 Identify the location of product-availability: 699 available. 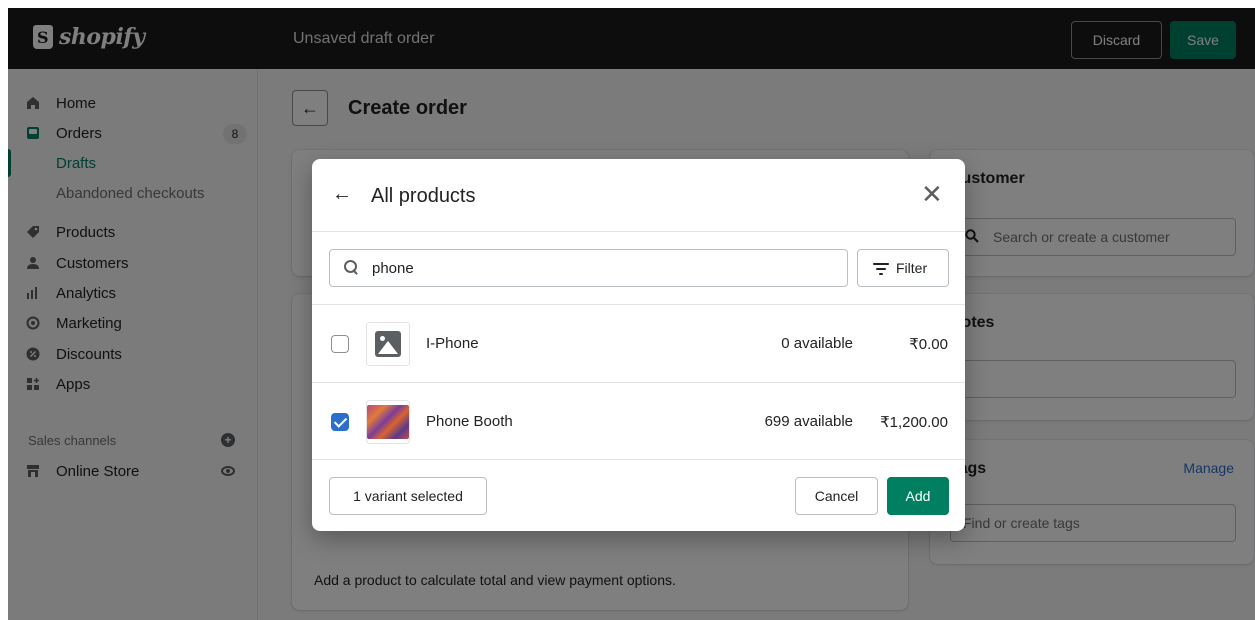
(808, 421).